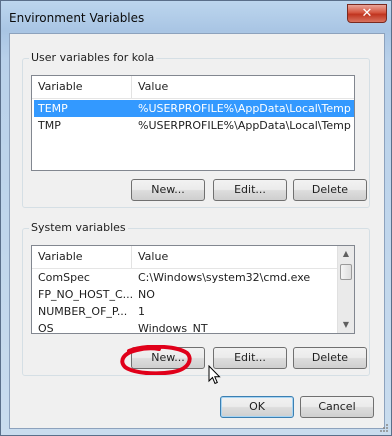 The height and width of the screenshot is (436, 392). What do you see at coordinates (53, 108) in the screenshot?
I see `variable-name: TEMP` at bounding box center [53, 108].